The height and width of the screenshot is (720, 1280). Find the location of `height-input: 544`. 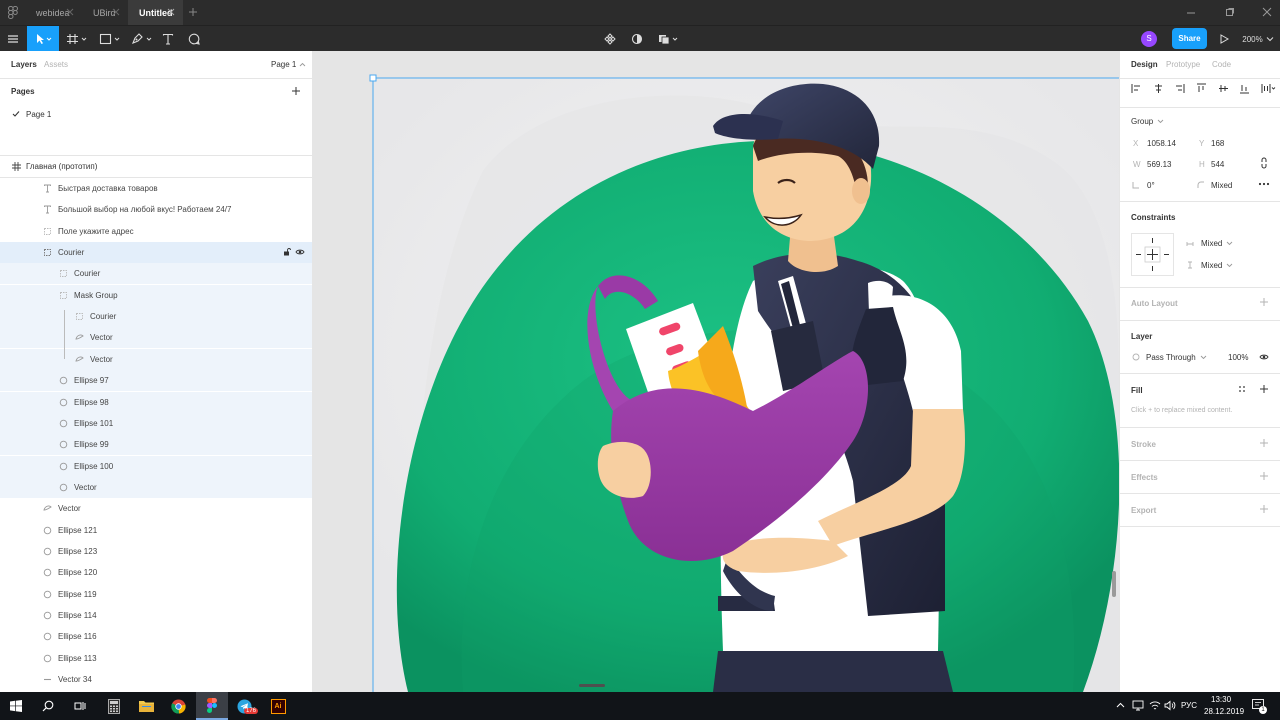

height-input: 544 is located at coordinates (1217, 164).